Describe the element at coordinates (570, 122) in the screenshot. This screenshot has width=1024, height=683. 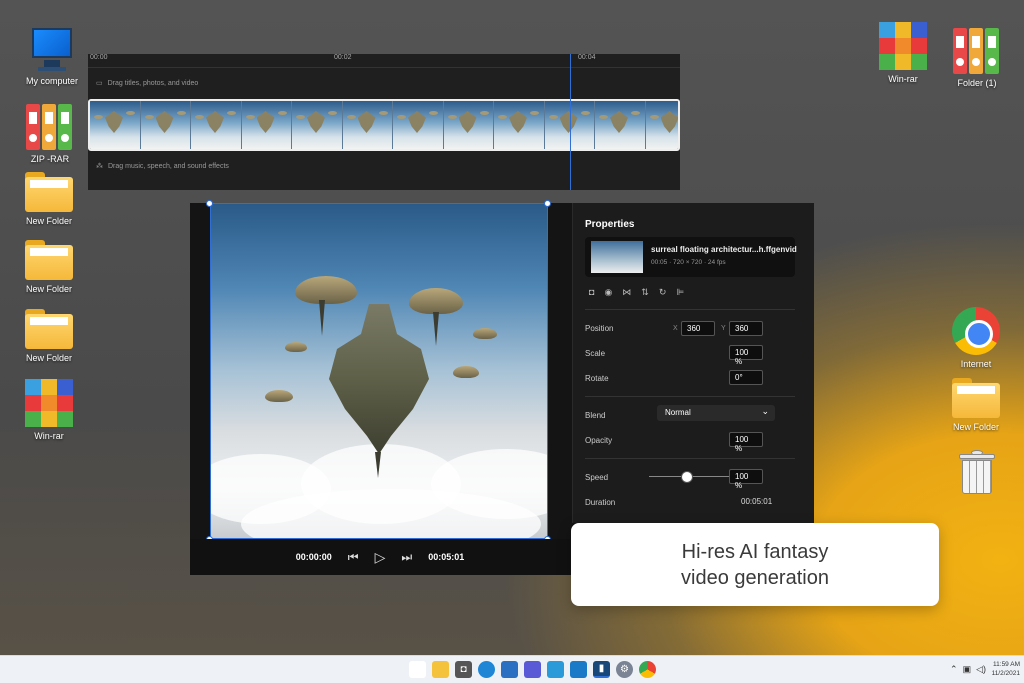
I see `playhead` at that location.